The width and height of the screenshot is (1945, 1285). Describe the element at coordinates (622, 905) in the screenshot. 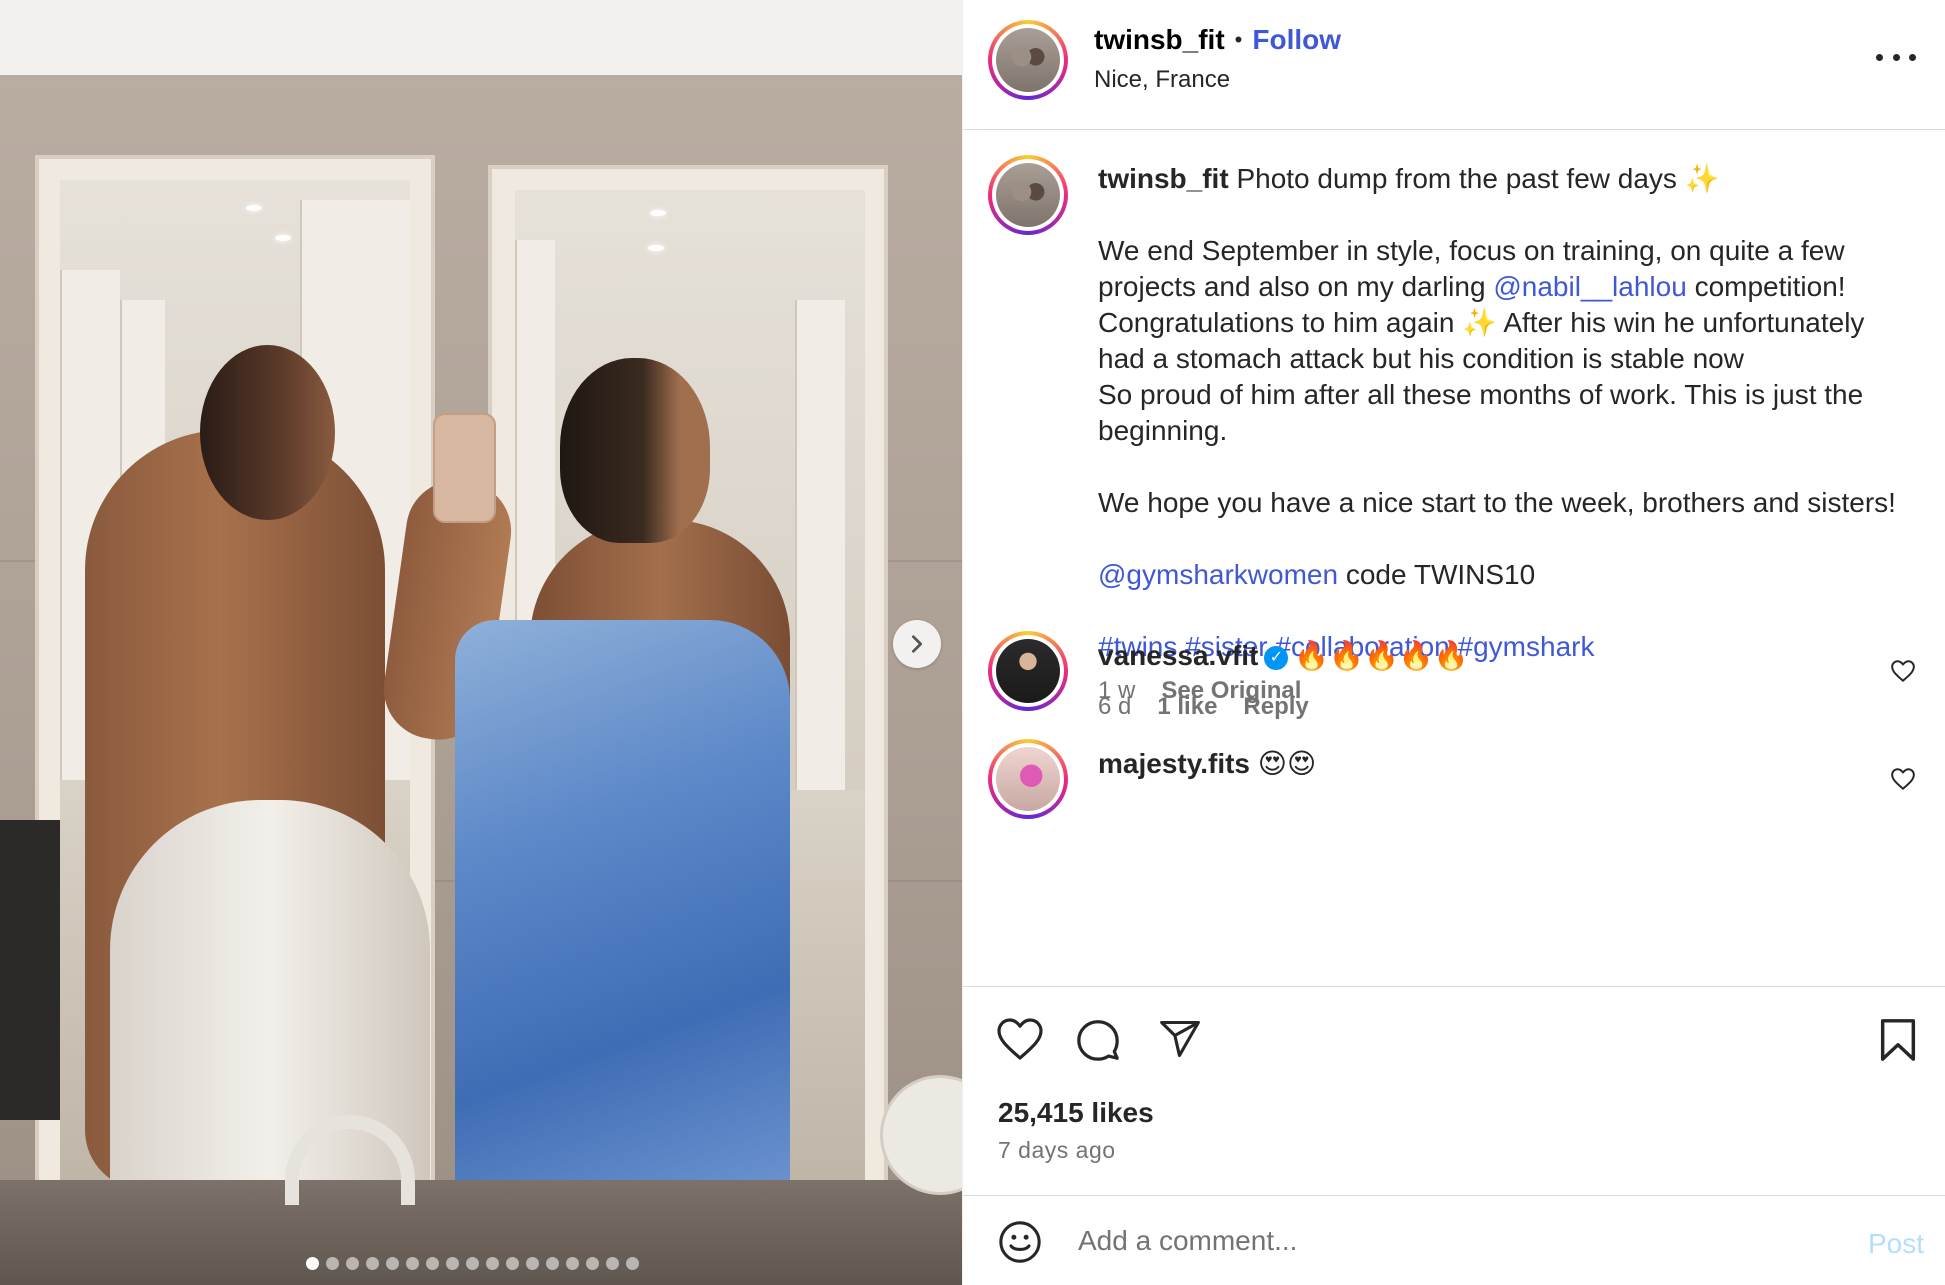

I see `person-right-dress` at that location.